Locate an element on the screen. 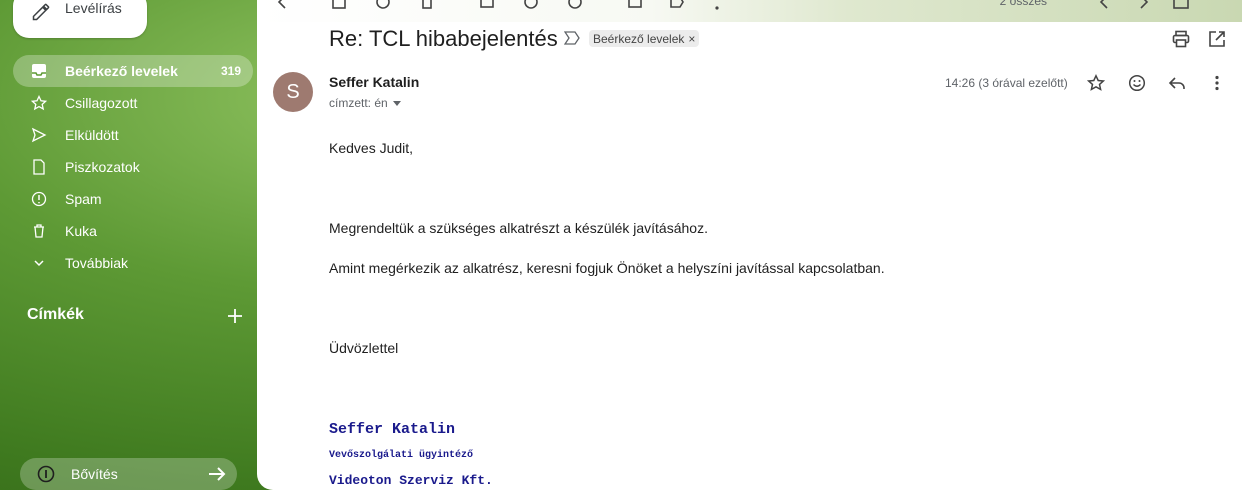  archive-icon is located at coordinates (339, 5).